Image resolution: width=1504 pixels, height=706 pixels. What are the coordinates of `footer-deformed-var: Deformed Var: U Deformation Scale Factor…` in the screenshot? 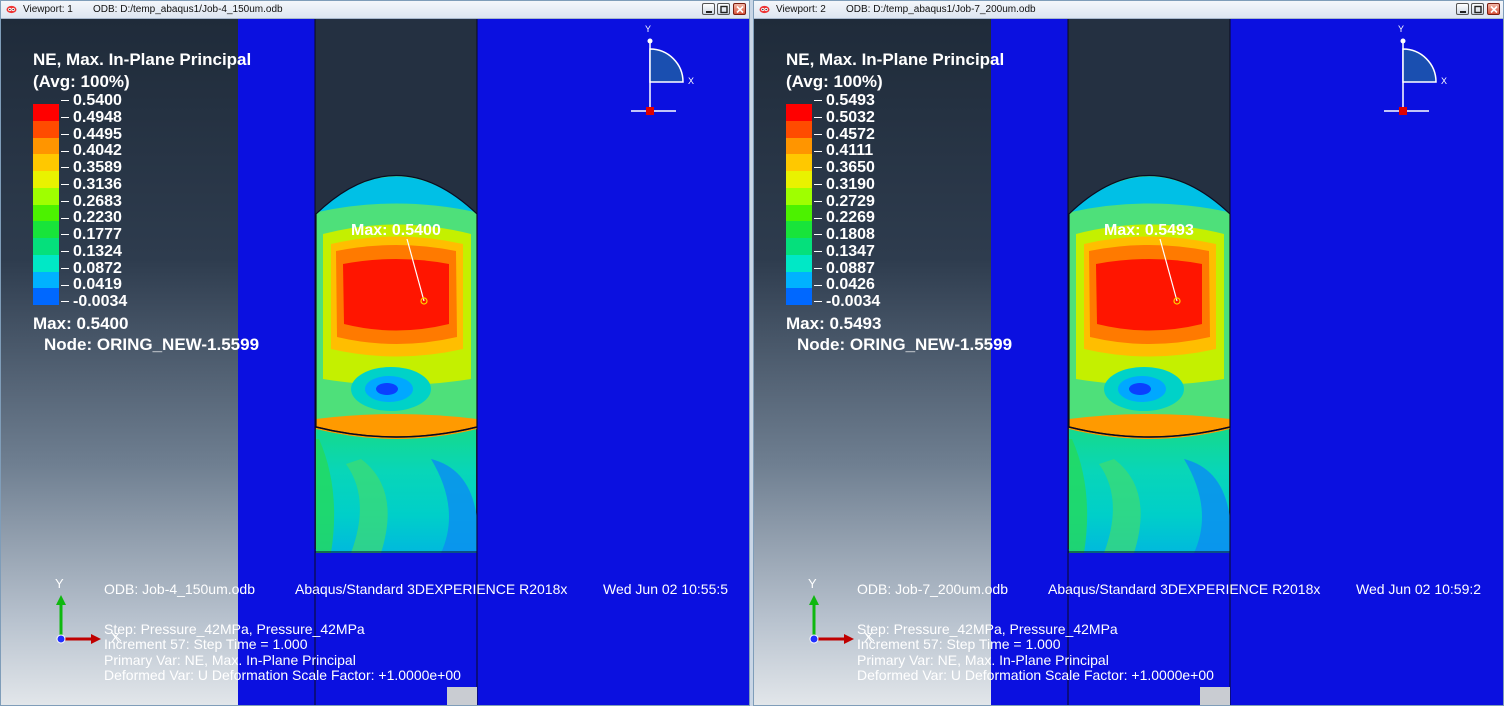 It's located at (282, 675).